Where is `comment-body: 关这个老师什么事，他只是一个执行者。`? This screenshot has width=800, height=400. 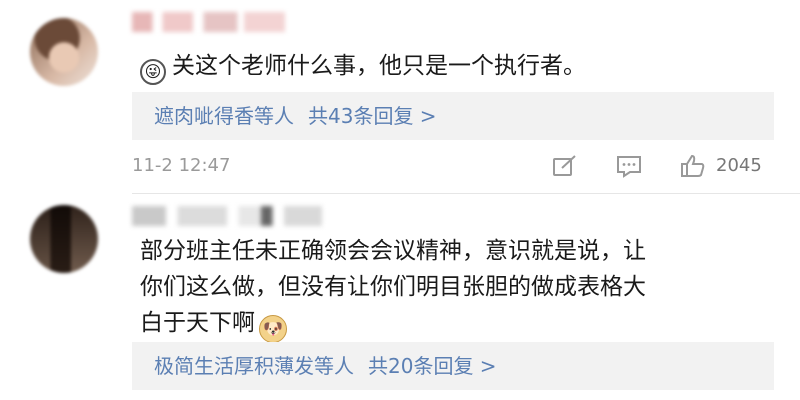 comment-body: 关这个老师什么事，他只是一个执行者。 is located at coordinates (379, 66).